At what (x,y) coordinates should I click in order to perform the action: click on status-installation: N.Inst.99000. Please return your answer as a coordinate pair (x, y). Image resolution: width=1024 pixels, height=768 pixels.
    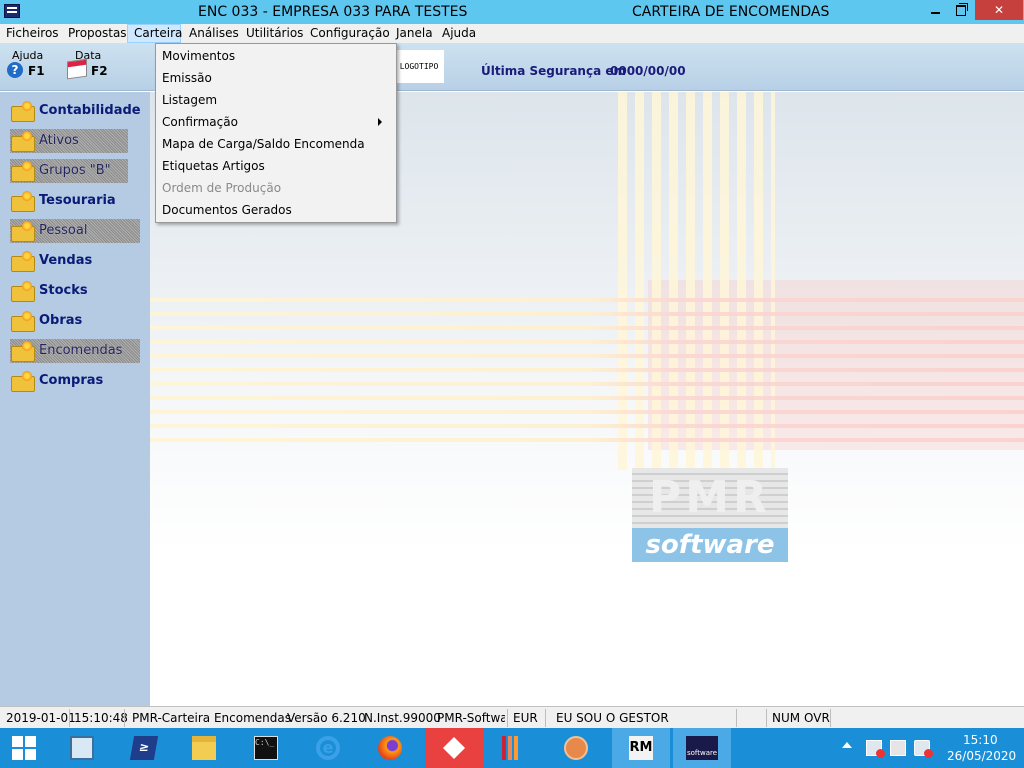
    Looking at the image, I should click on (402, 718).